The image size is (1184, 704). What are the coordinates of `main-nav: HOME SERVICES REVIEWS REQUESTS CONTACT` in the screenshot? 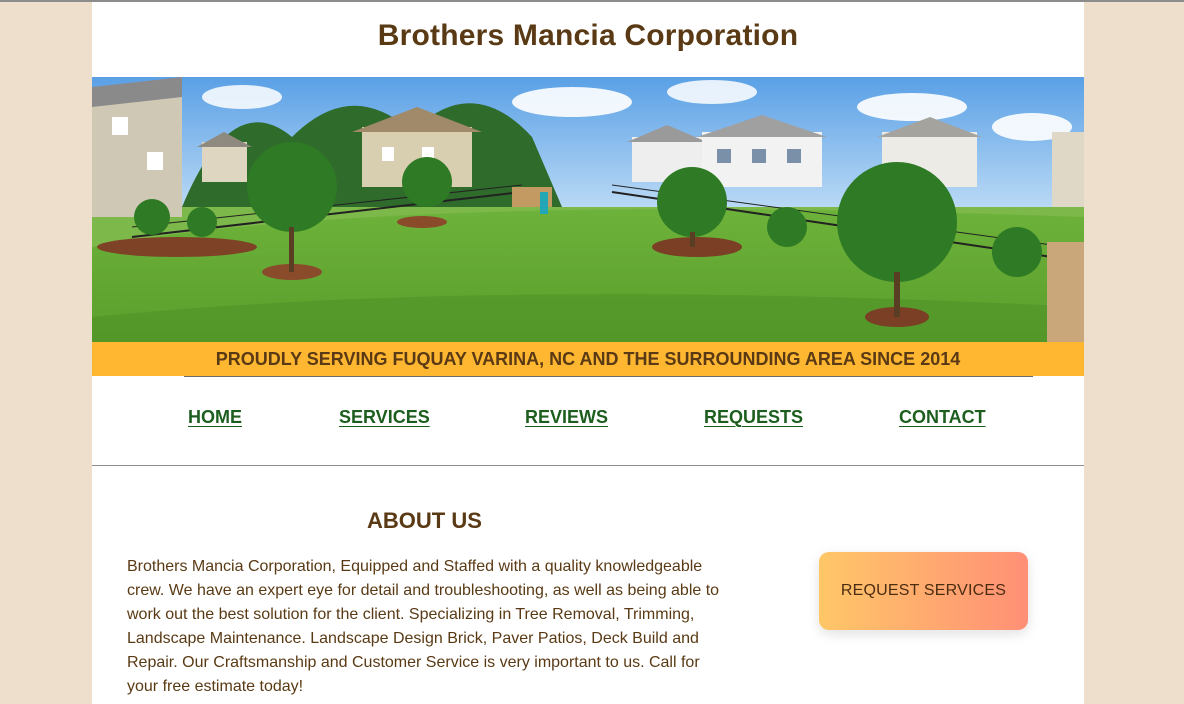 It's located at (588, 420).